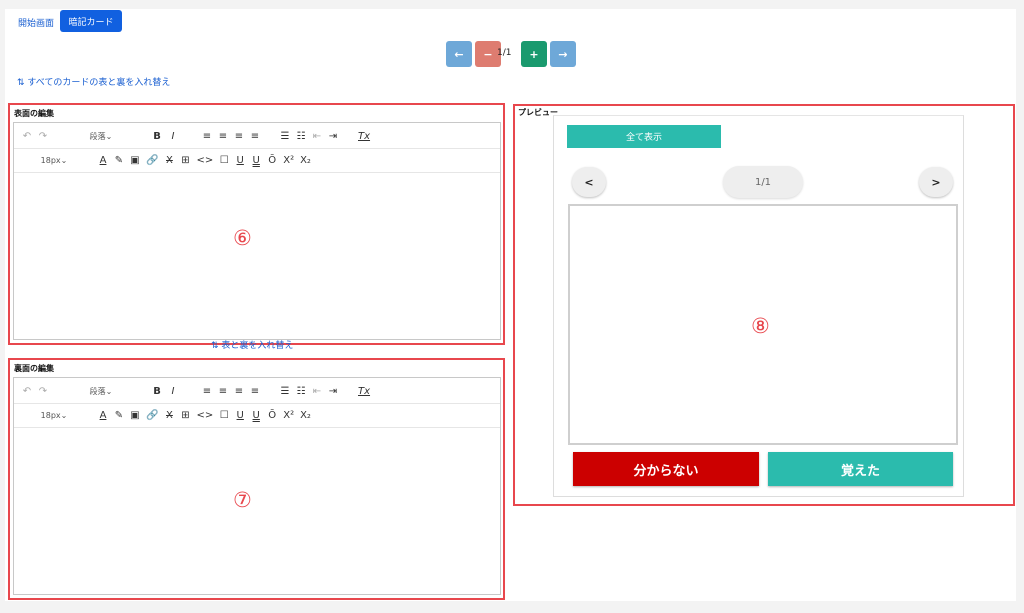 The image size is (1024, 613). What do you see at coordinates (760, 326) in the screenshot?
I see `preview-marker: ⑧` at bounding box center [760, 326].